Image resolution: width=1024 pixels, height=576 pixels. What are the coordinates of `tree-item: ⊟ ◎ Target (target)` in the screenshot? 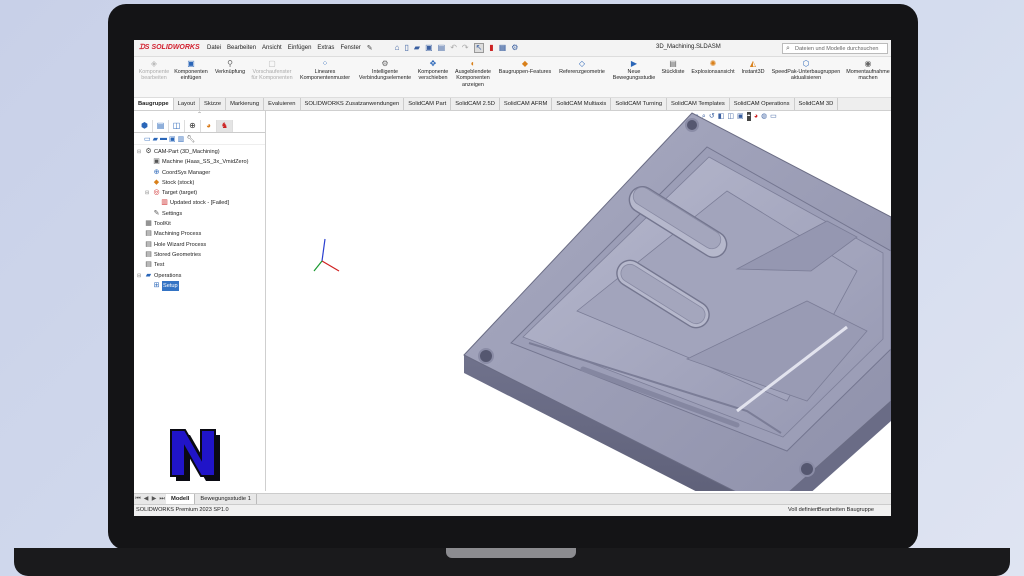 It's located at (199, 193).